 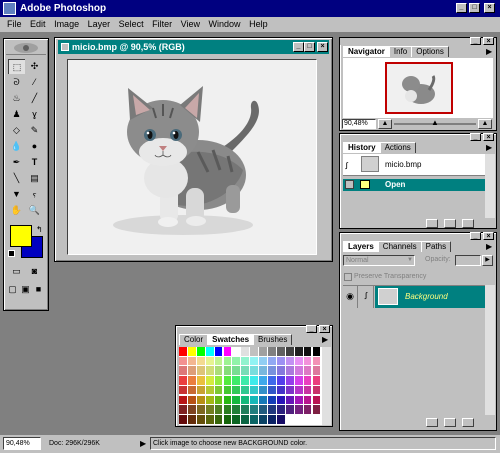 What do you see at coordinates (414, 185) in the screenshot?
I see `history-state-row: Open` at bounding box center [414, 185].